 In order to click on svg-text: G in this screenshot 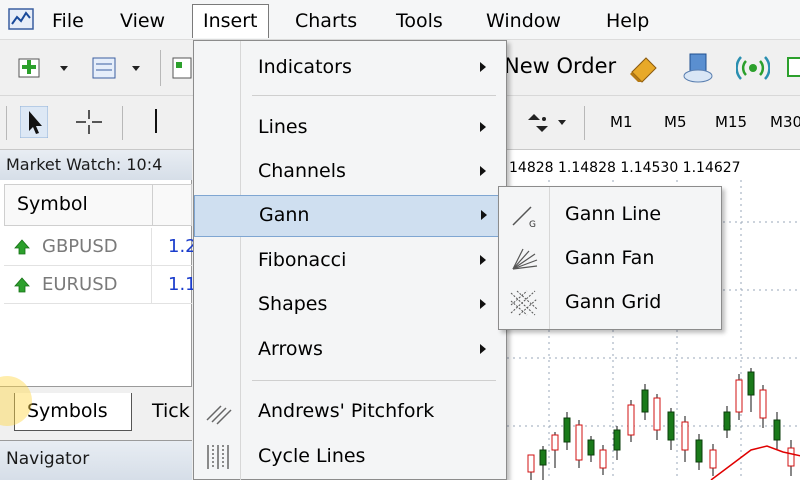, I will do `click(532, 224)`.